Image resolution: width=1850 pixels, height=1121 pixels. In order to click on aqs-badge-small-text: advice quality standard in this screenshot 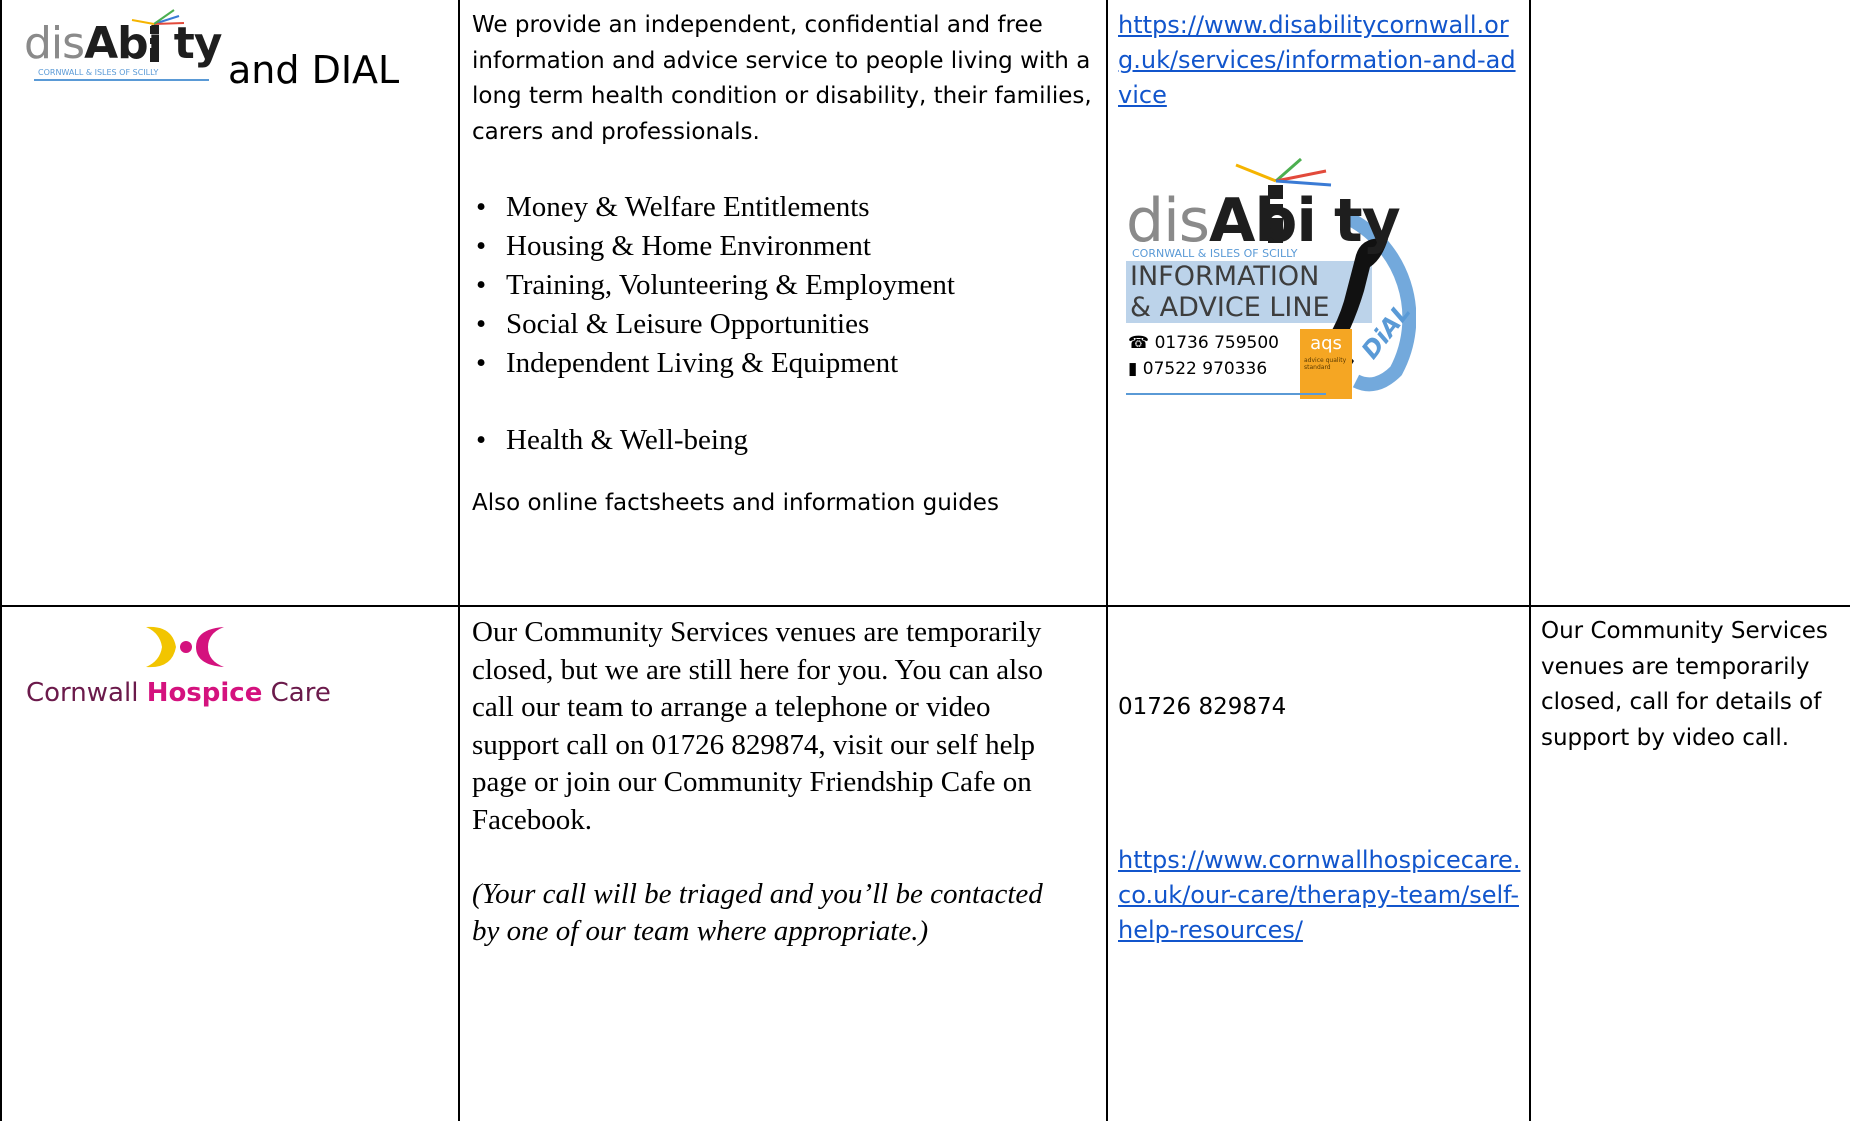, I will do `click(1325, 364)`.